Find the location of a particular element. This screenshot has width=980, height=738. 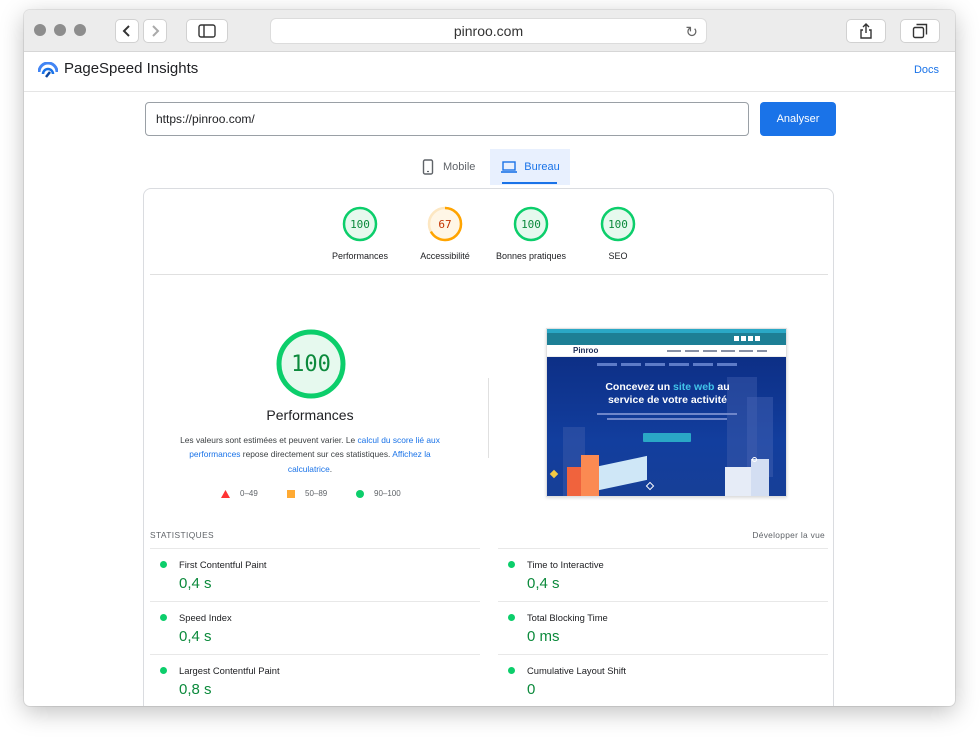

sidebar-icon is located at coordinates (207, 31).